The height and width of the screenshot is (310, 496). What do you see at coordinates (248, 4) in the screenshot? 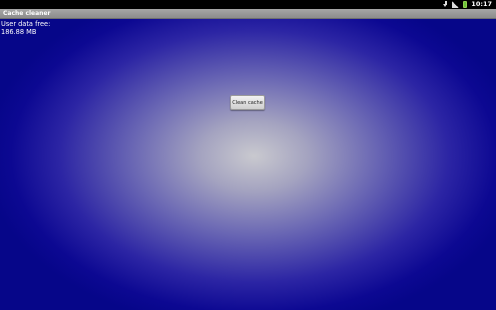
I see `status-bar: 10:17` at bounding box center [248, 4].